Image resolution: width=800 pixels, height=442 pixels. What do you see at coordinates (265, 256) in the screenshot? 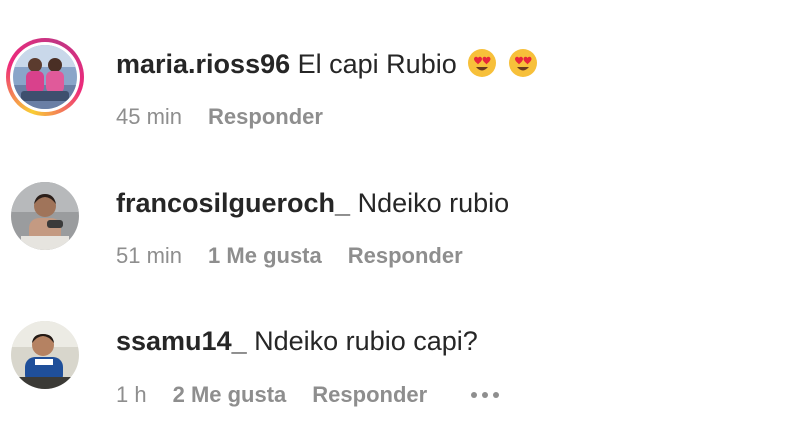
I see `likes-count-button: 1 Me gusta` at bounding box center [265, 256].